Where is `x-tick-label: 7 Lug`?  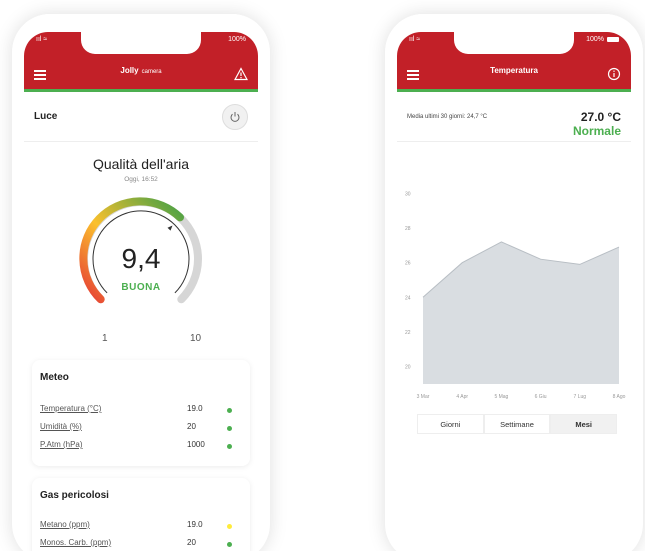 x-tick-label: 7 Lug is located at coordinates (580, 397).